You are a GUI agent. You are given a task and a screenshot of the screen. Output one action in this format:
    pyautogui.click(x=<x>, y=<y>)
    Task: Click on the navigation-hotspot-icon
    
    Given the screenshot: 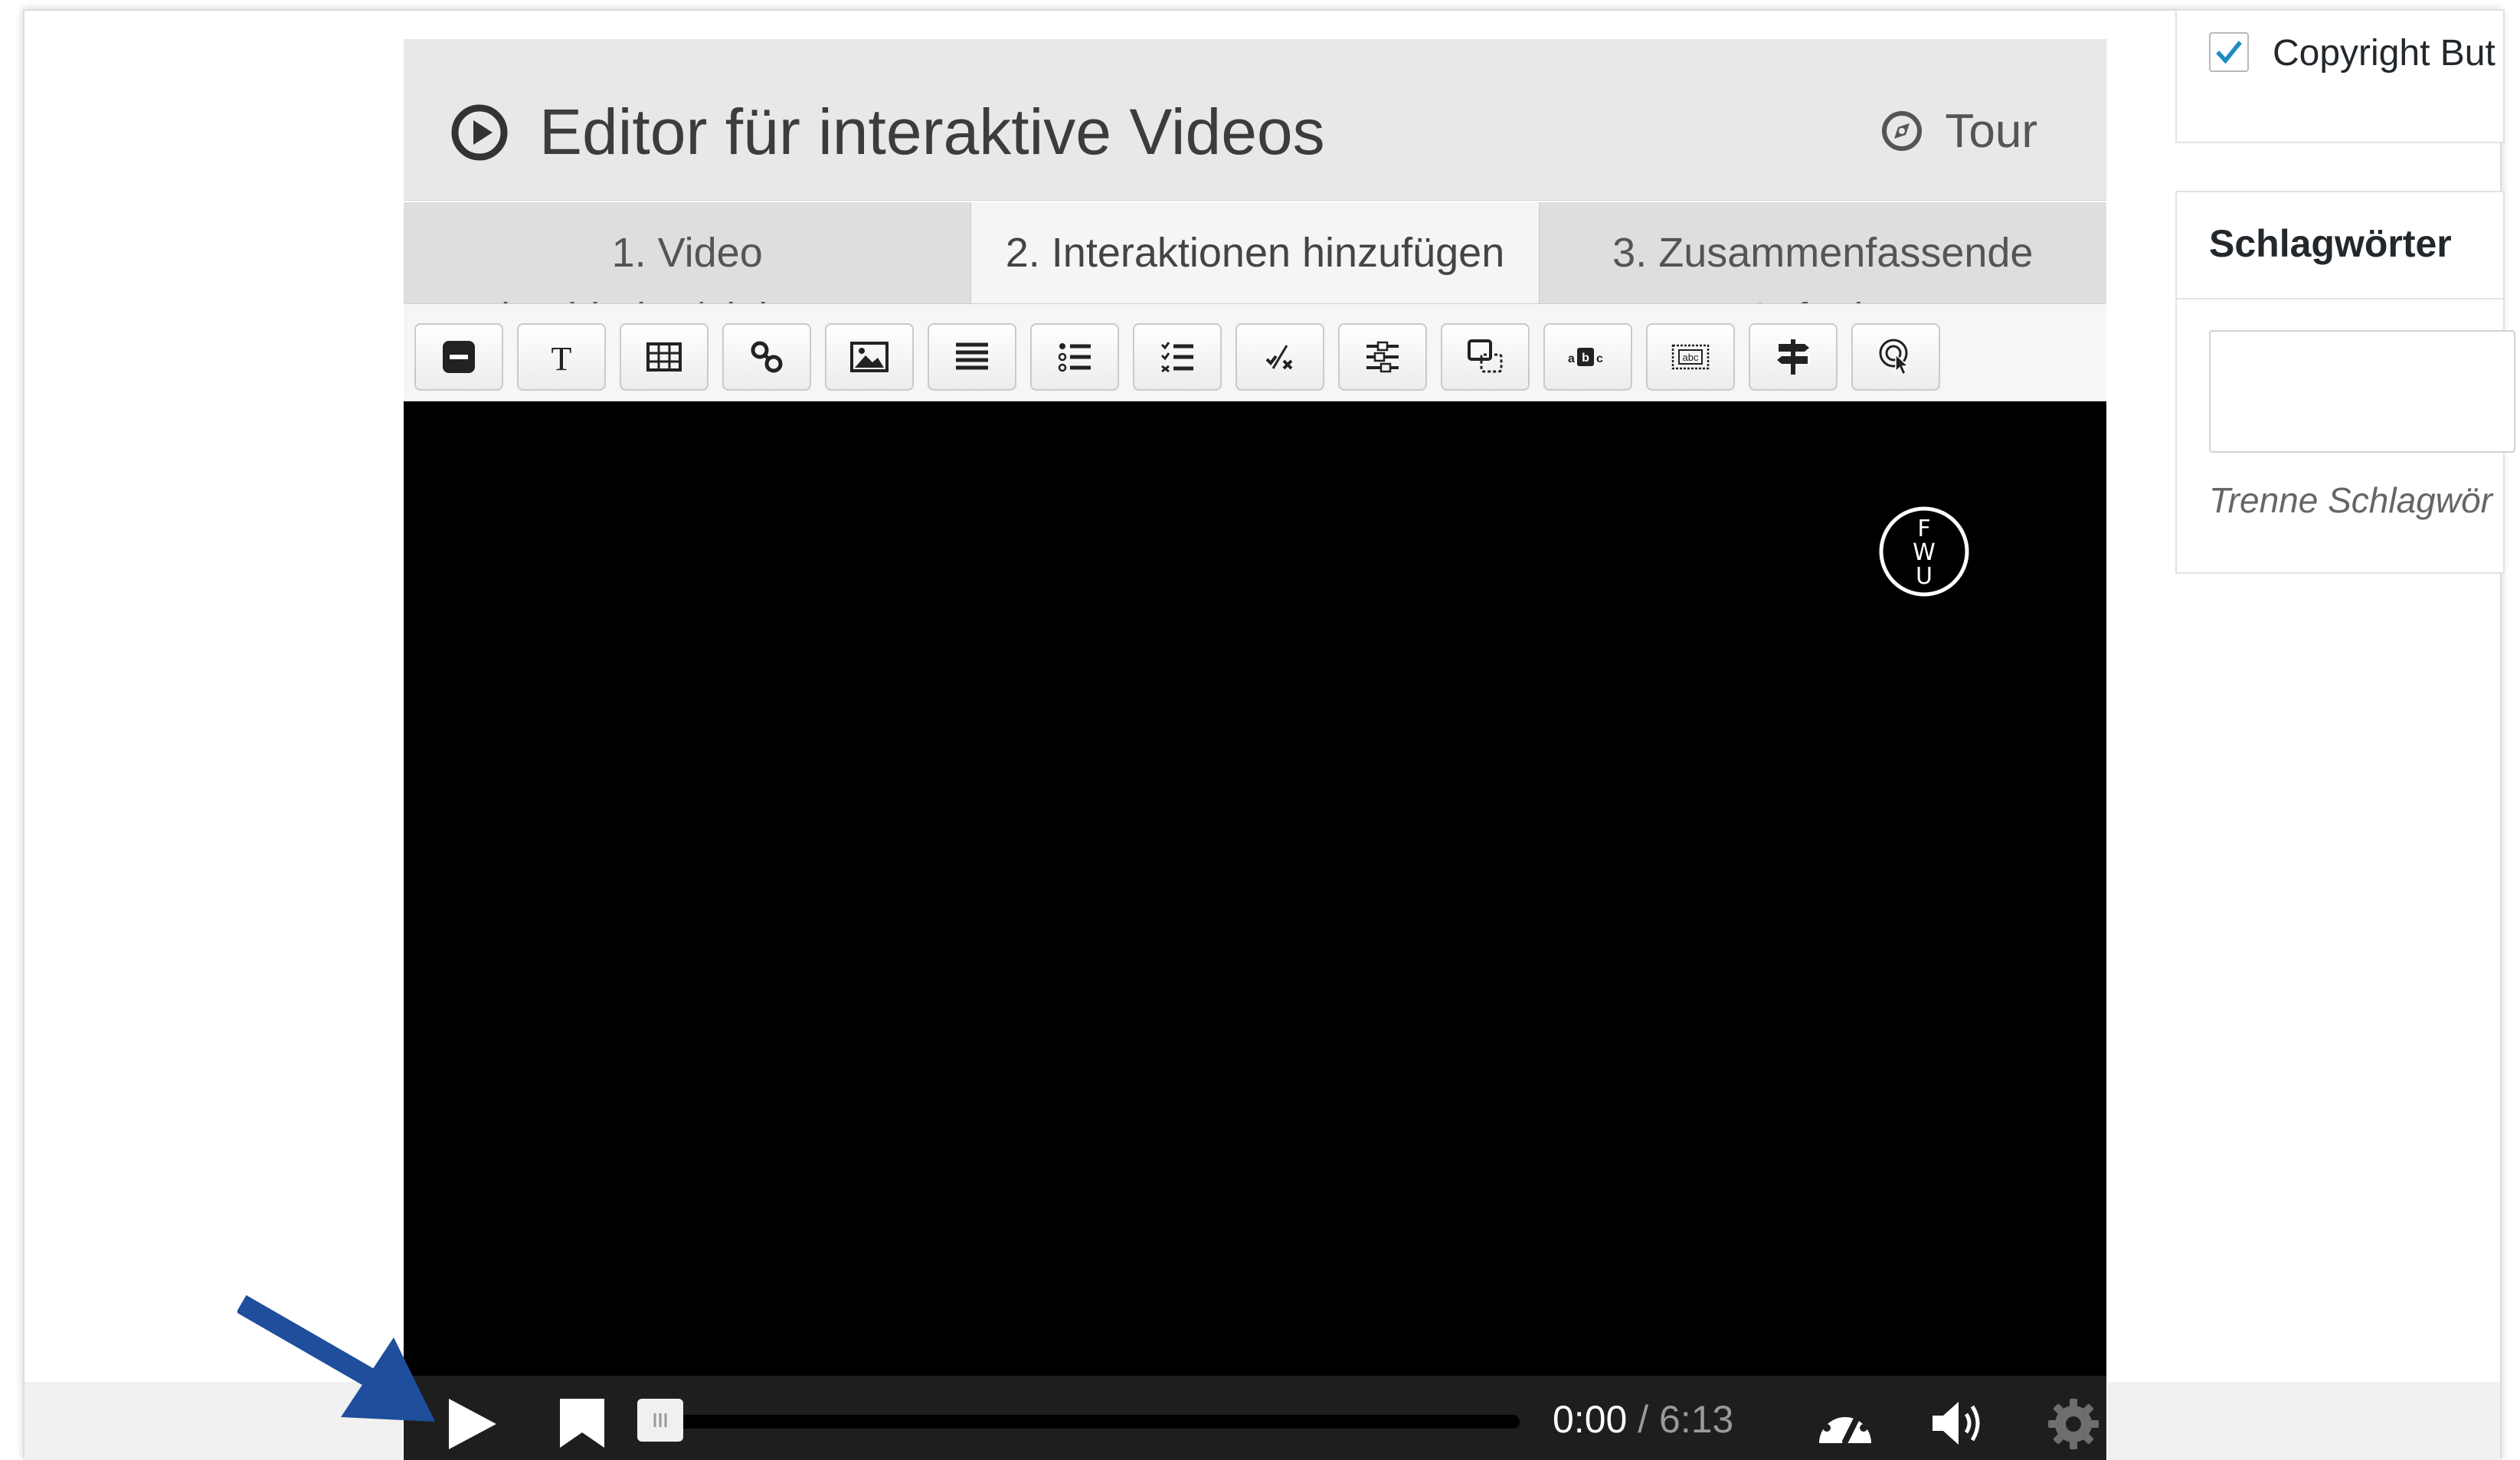 What is the action you would take?
    pyautogui.click(x=1894, y=357)
    